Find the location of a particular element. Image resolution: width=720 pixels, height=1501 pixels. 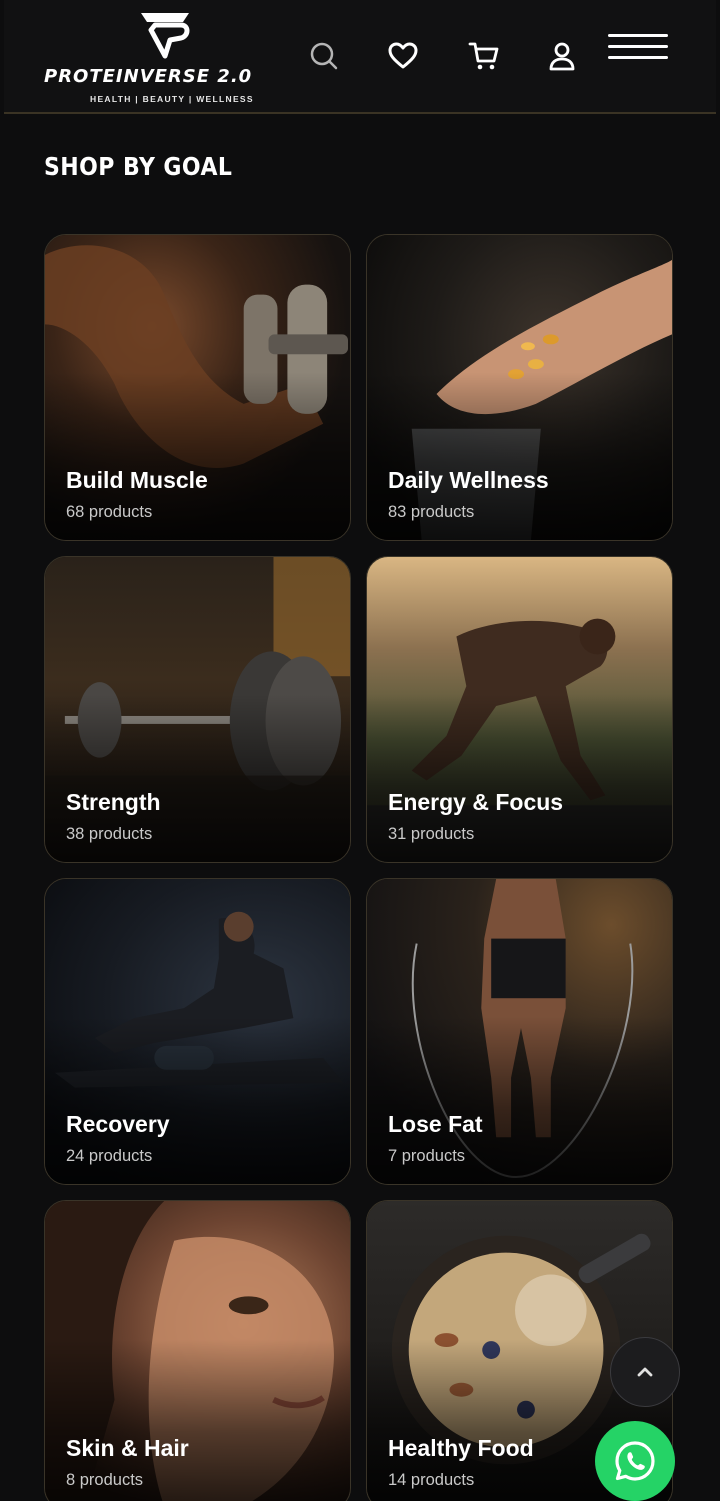

goal-card-count: 14 products is located at coordinates (431, 1480).